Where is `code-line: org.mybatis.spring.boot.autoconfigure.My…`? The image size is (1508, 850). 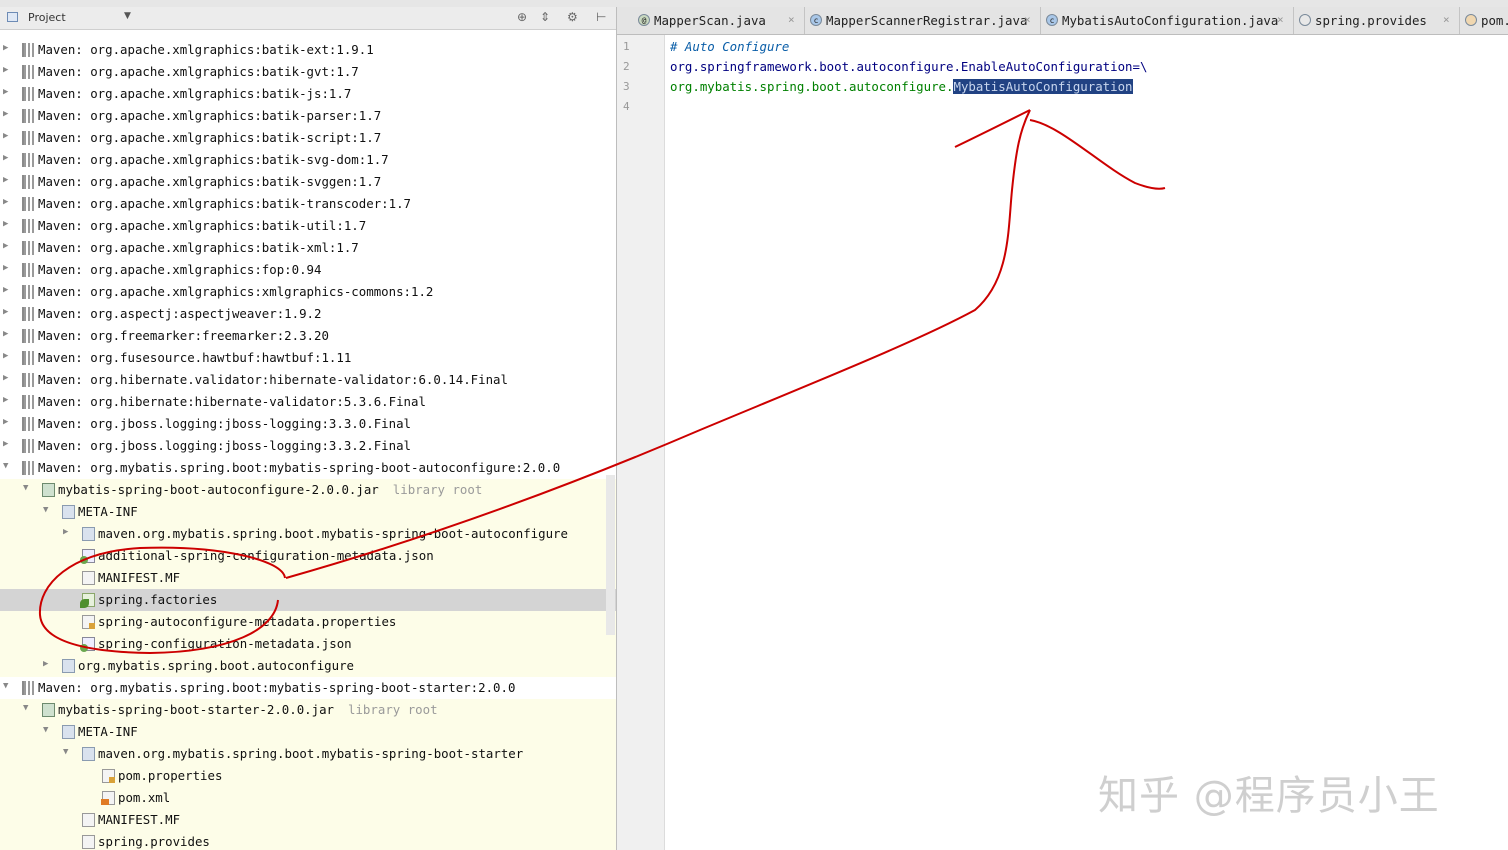
code-line: org.mybatis.spring.boot.autoconfigure.My… is located at coordinates (901, 86).